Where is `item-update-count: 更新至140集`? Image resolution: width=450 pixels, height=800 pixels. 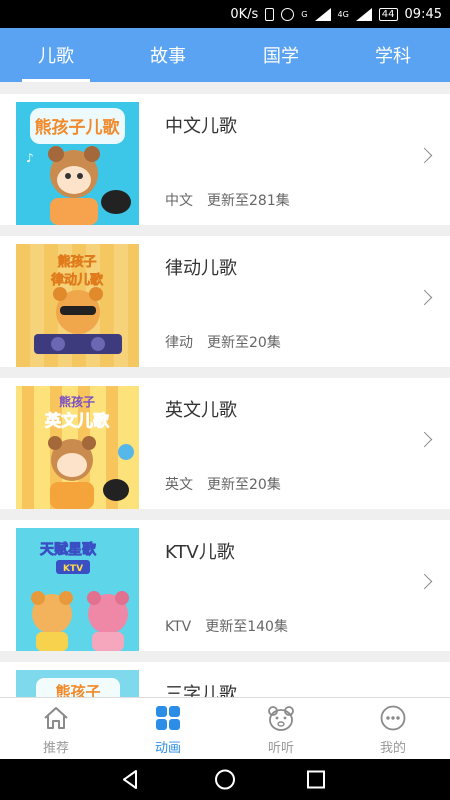
item-update-count: 更新至140集 is located at coordinates (246, 627).